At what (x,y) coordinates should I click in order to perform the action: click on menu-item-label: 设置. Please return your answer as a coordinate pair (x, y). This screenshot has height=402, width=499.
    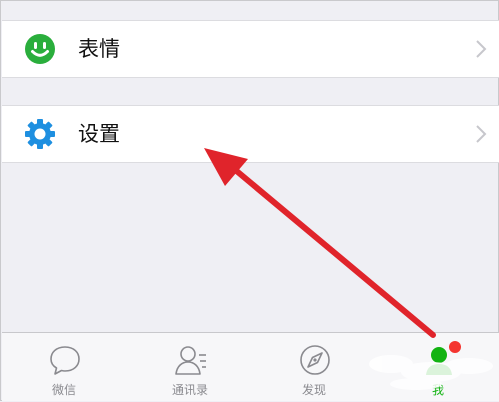
    Looking at the image, I should click on (99, 134).